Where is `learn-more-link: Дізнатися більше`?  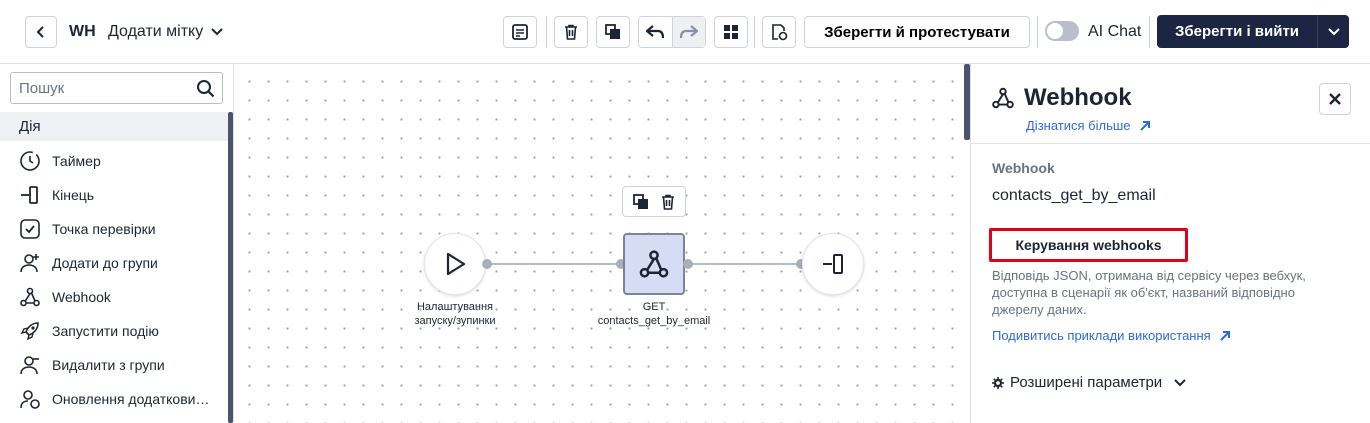 learn-more-link: Дізнатися більше is located at coordinates (1088, 125).